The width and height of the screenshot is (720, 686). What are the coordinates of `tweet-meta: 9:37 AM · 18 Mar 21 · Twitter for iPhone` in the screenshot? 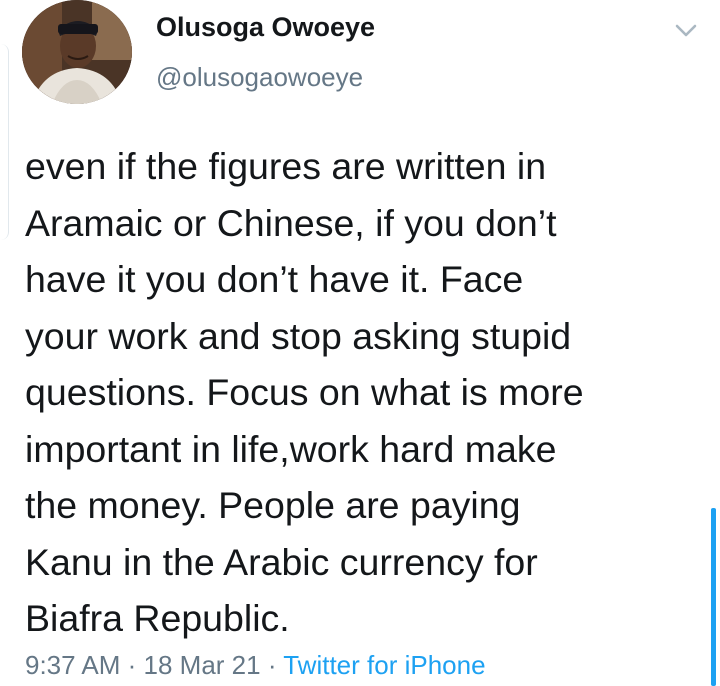 It's located at (255, 665).